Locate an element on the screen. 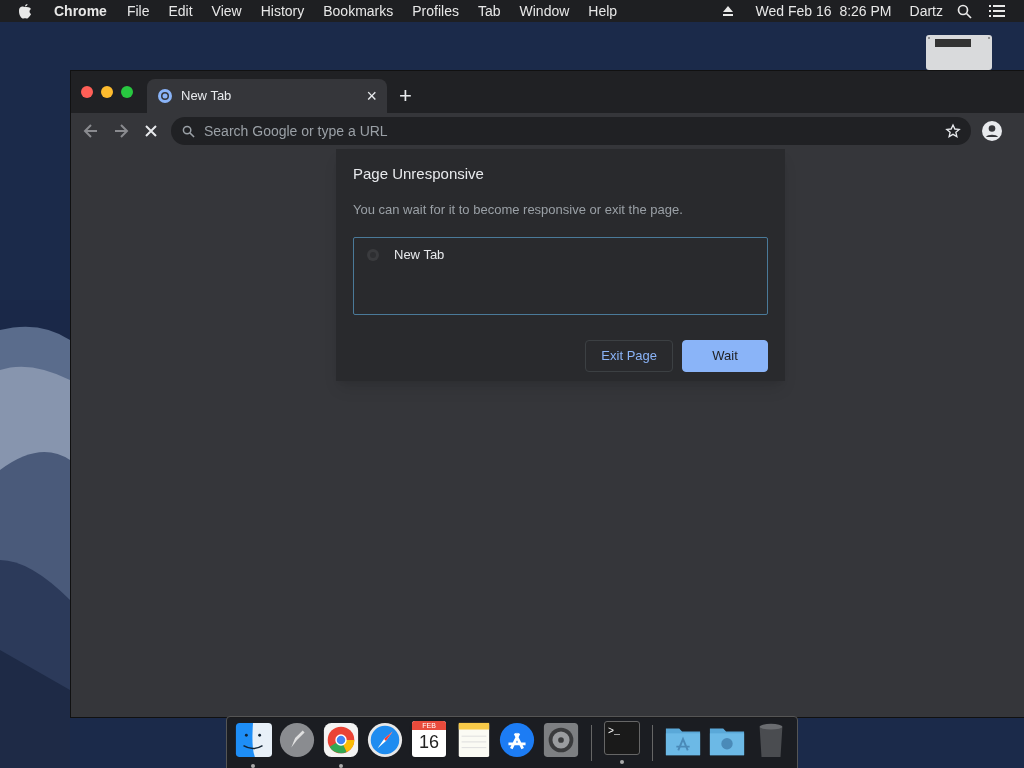 The width and height of the screenshot is (1024, 768). dialog-message: You can wait for it to become responsive or exit the page. is located at coordinates (518, 209).